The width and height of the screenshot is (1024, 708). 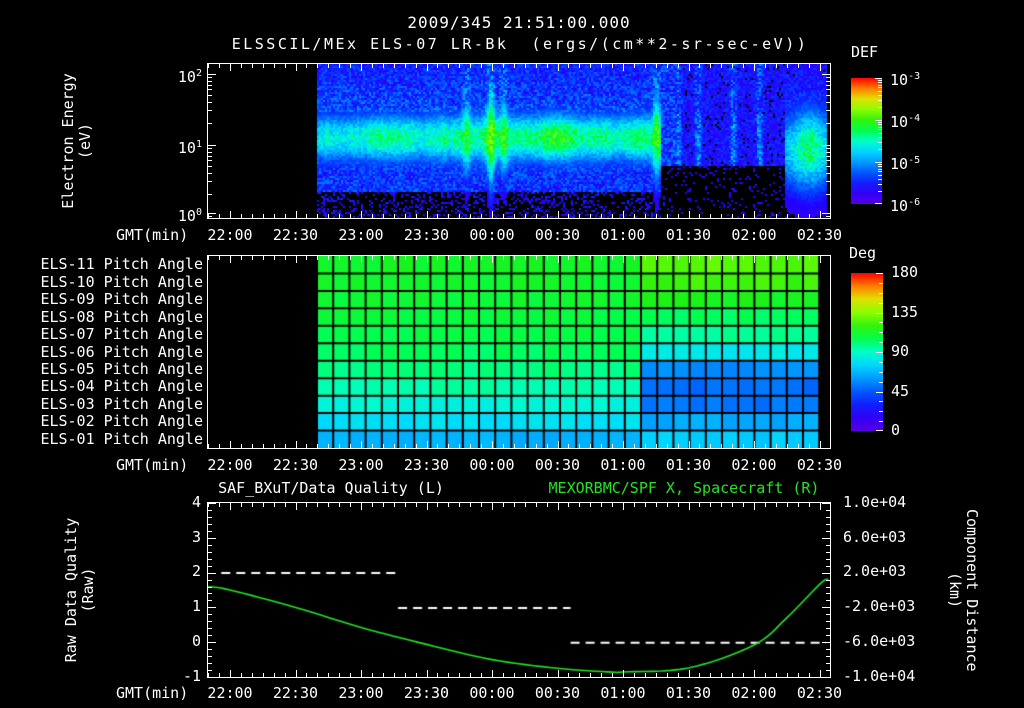 I want to click on time-tick-label: 22:00, so click(x=230, y=235).